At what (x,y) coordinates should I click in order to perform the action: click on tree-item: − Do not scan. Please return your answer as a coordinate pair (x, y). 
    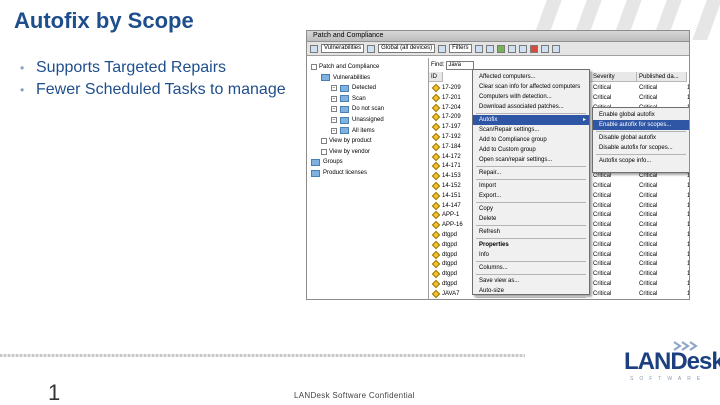
    Looking at the image, I should click on (357, 109).